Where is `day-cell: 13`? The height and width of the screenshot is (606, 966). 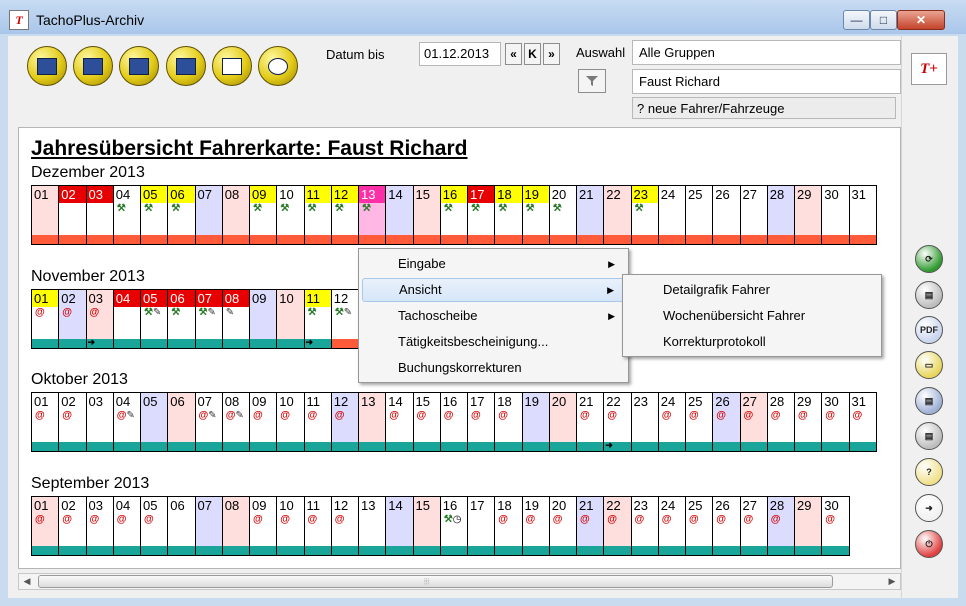
day-cell: 13 is located at coordinates (373, 526).